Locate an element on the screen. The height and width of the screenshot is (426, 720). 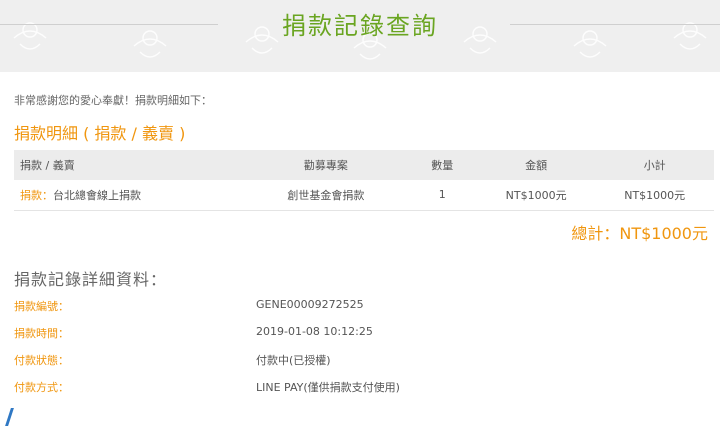
column-header-type: 捐款 / 義賣 is located at coordinates (47, 165).